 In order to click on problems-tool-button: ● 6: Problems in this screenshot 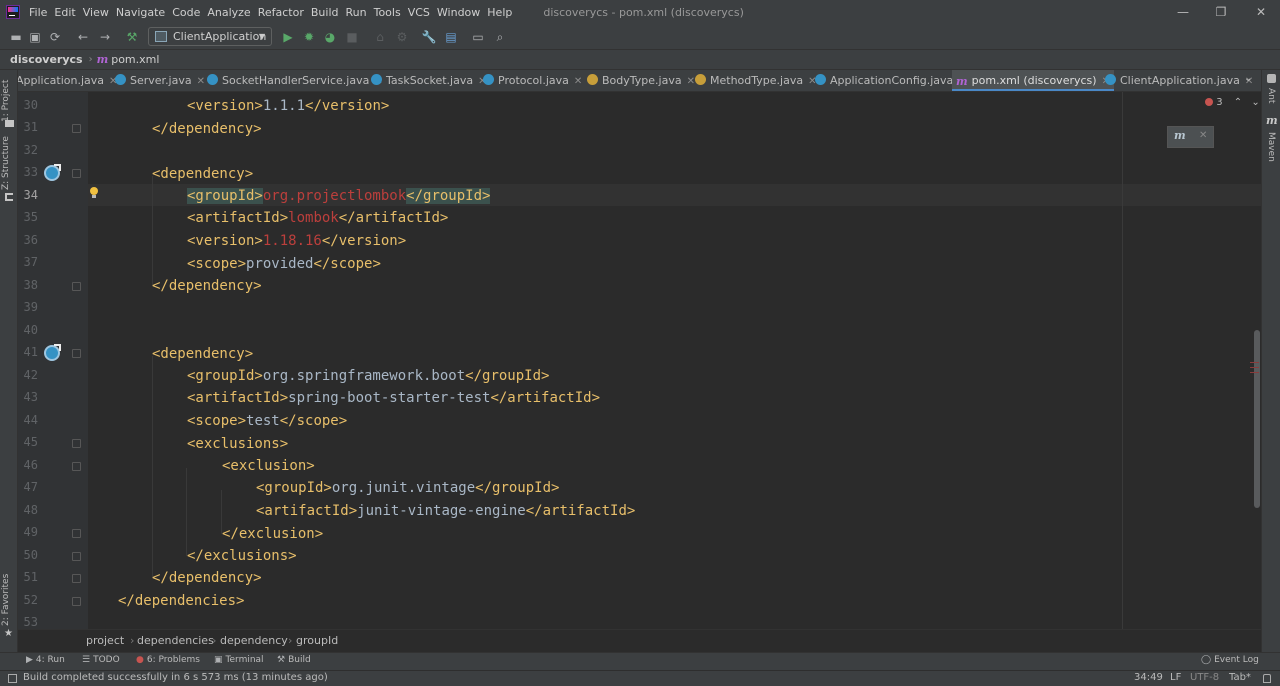, I will do `click(168, 660)`.